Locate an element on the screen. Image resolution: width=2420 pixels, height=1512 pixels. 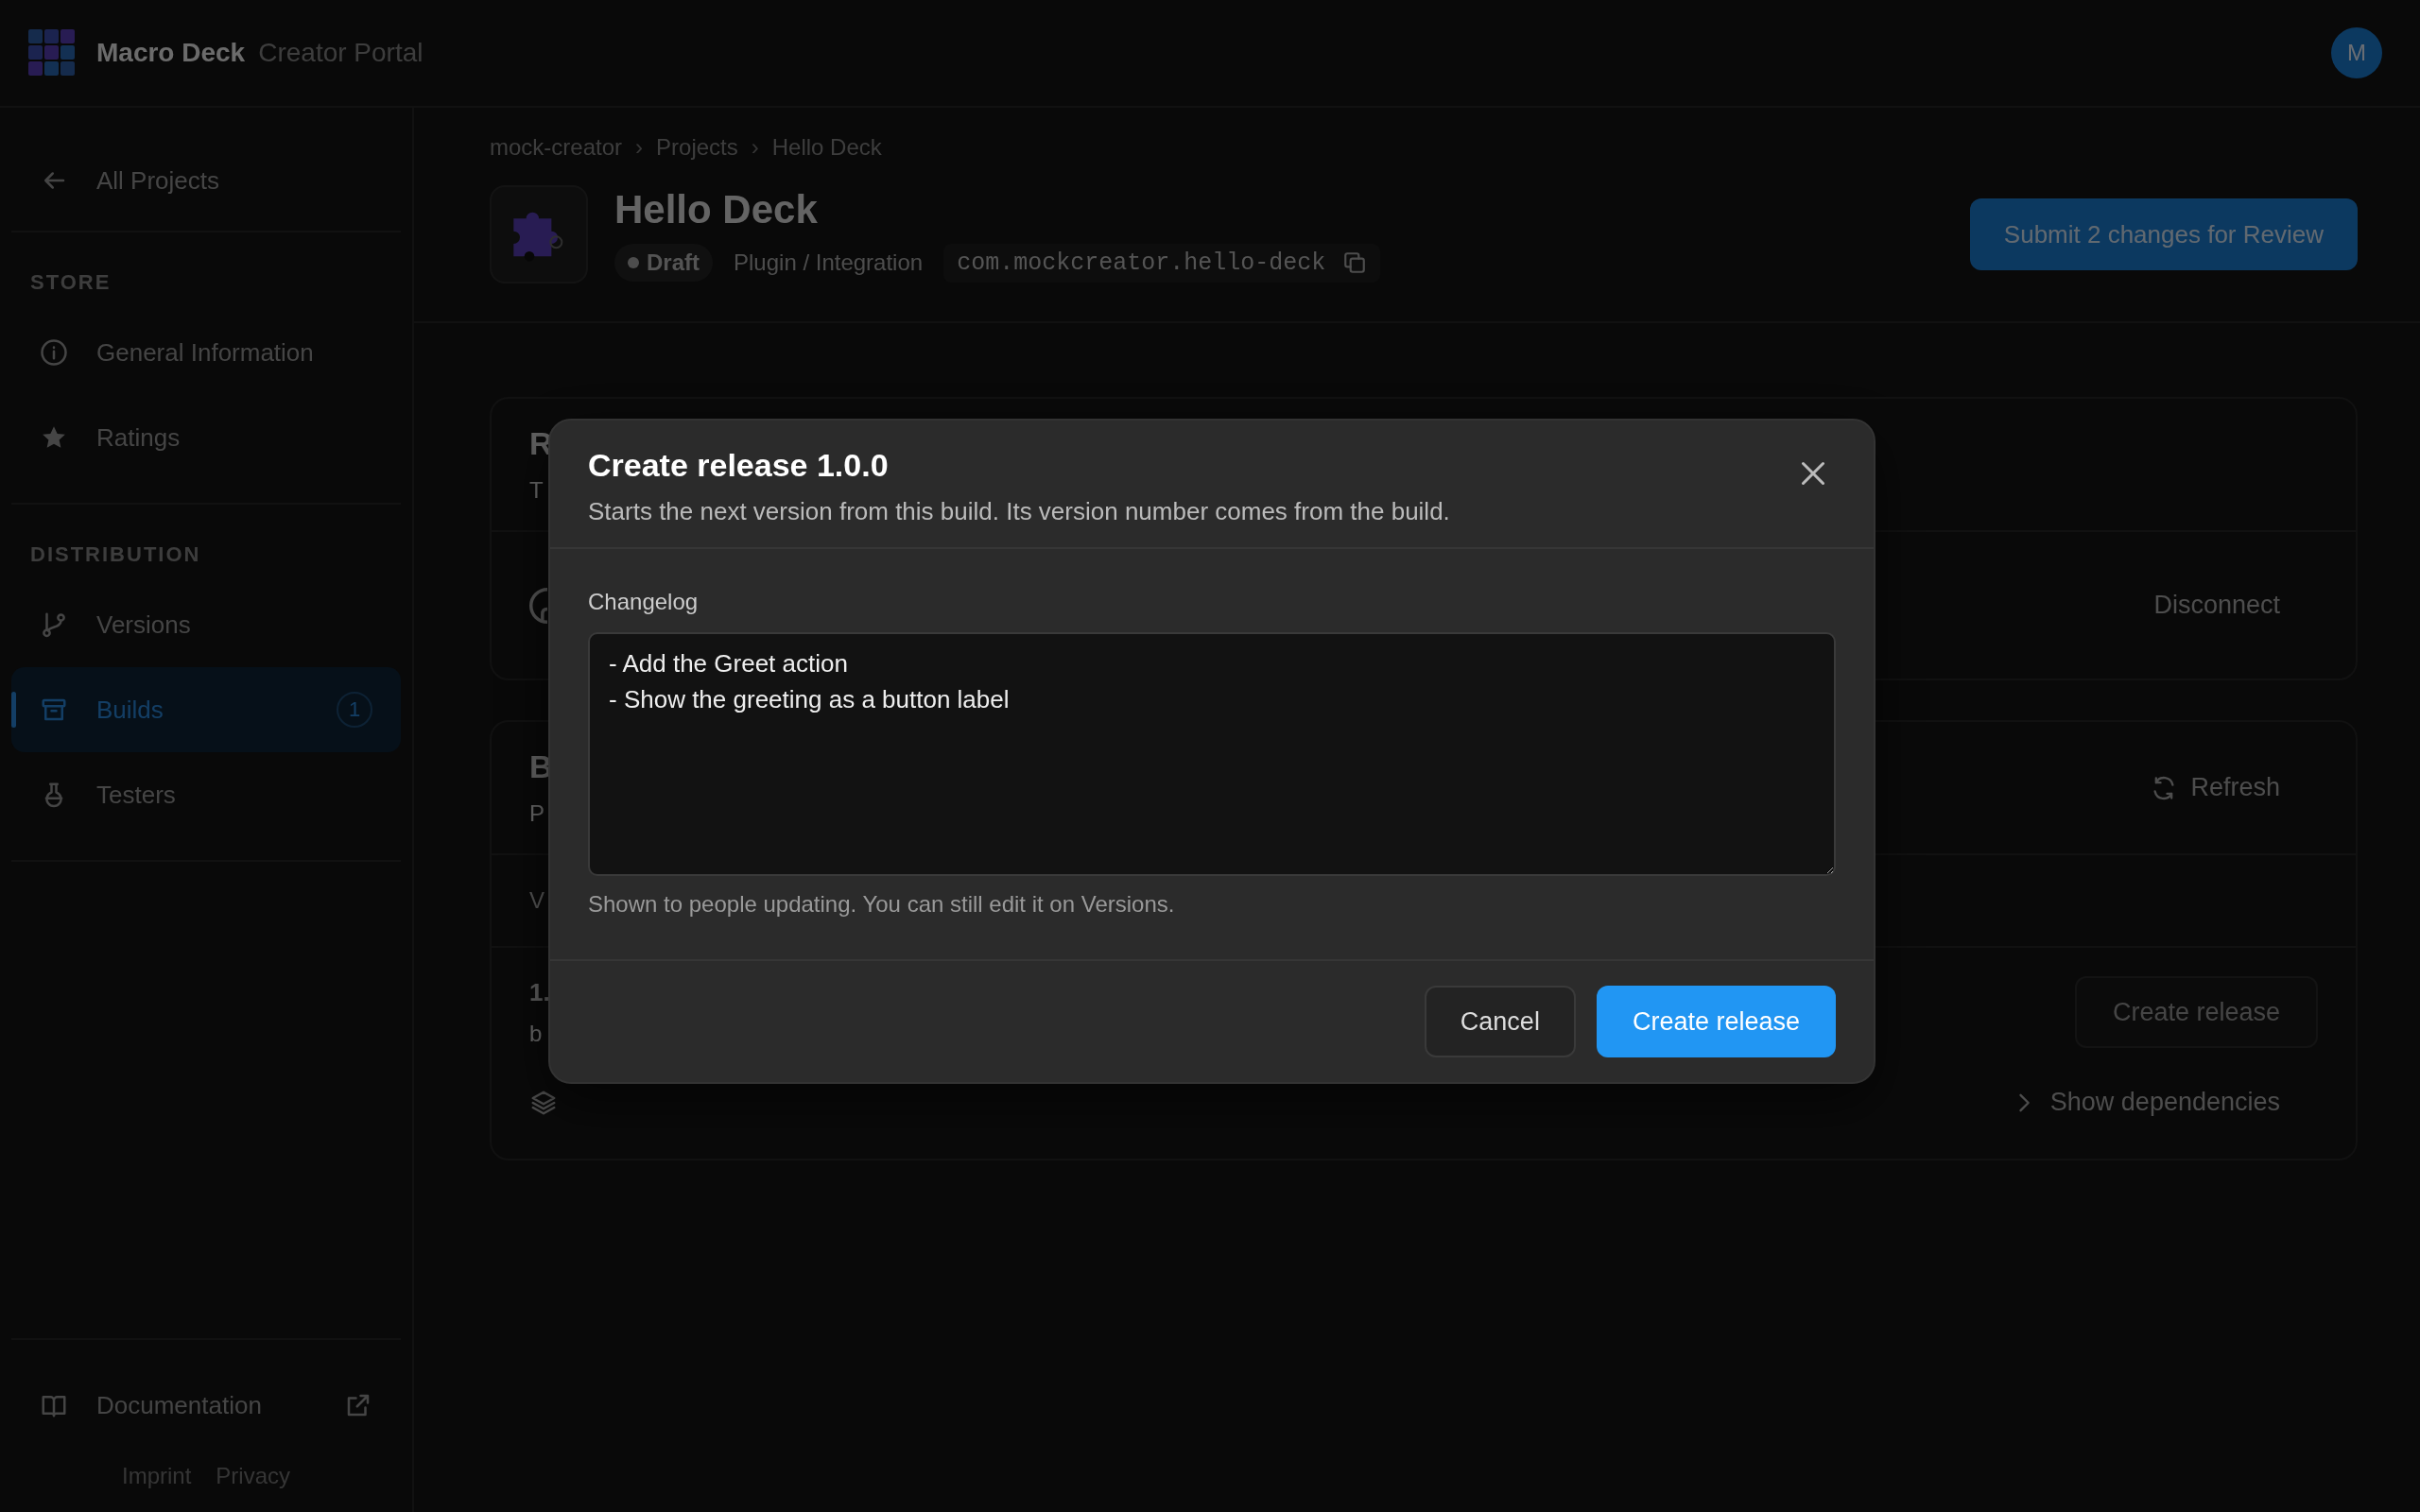
sidebar-item: General Information is located at coordinates (206, 352).